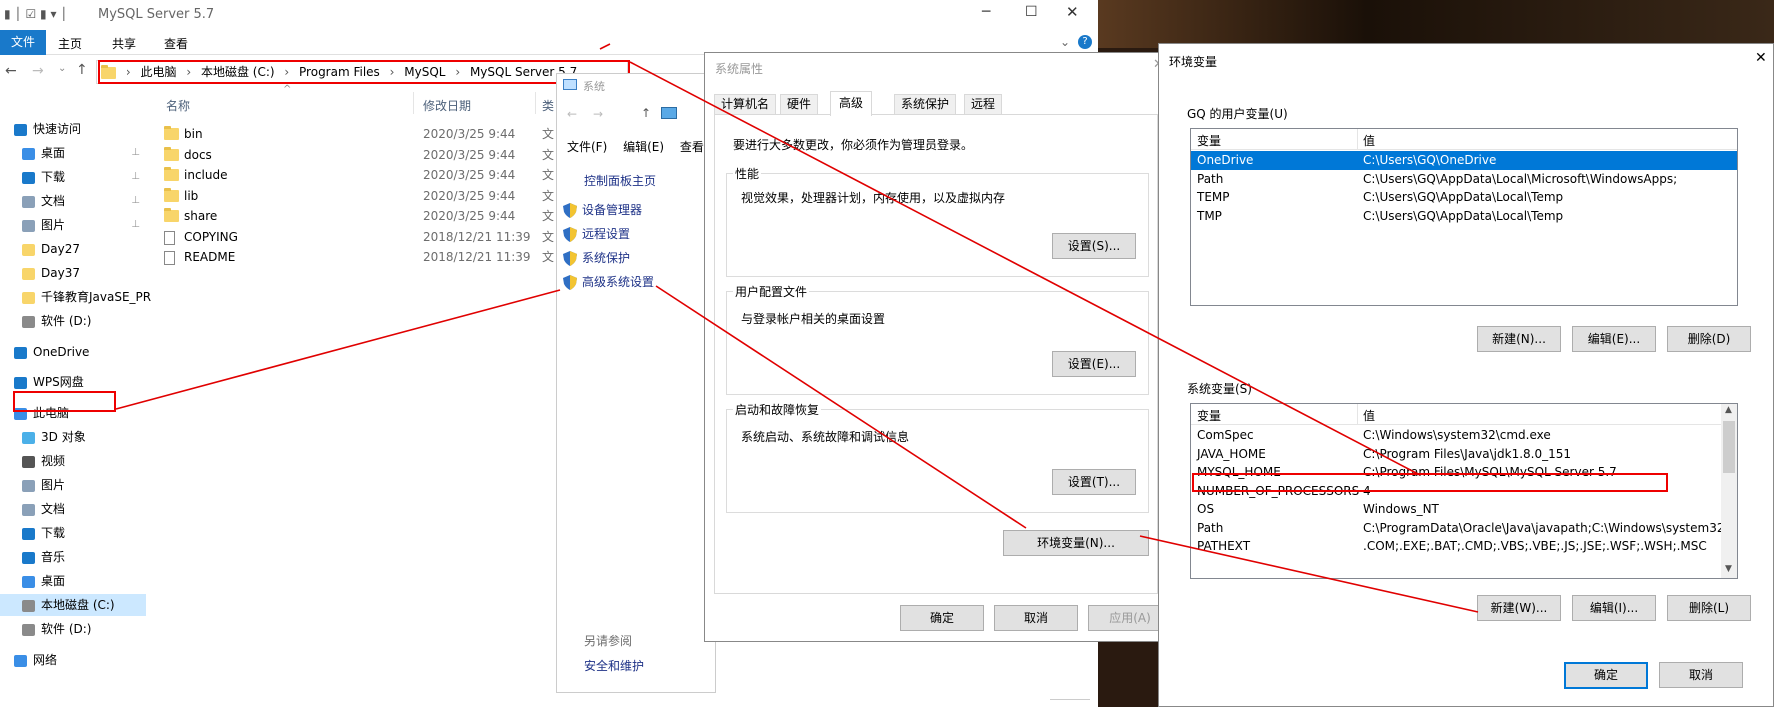  I want to click on tab-2: 高级, so click(851, 103).